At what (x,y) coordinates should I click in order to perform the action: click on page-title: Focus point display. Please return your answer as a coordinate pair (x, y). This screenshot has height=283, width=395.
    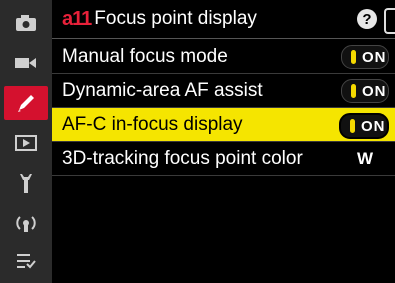
    Looking at the image, I should click on (175, 18).